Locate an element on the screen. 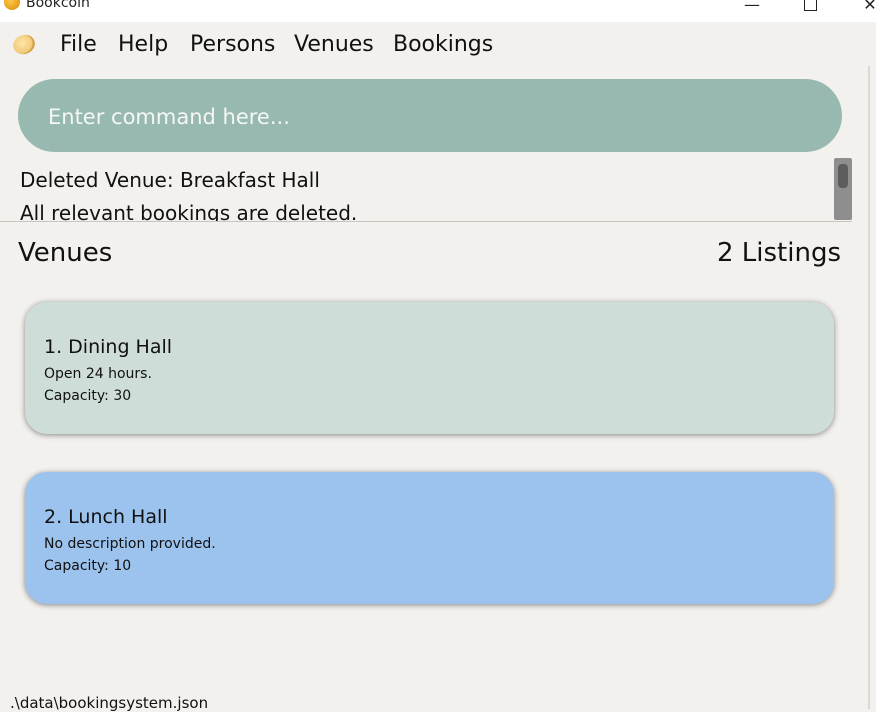 This screenshot has height=712, width=876. maximize-icon is located at coordinates (810, 5).